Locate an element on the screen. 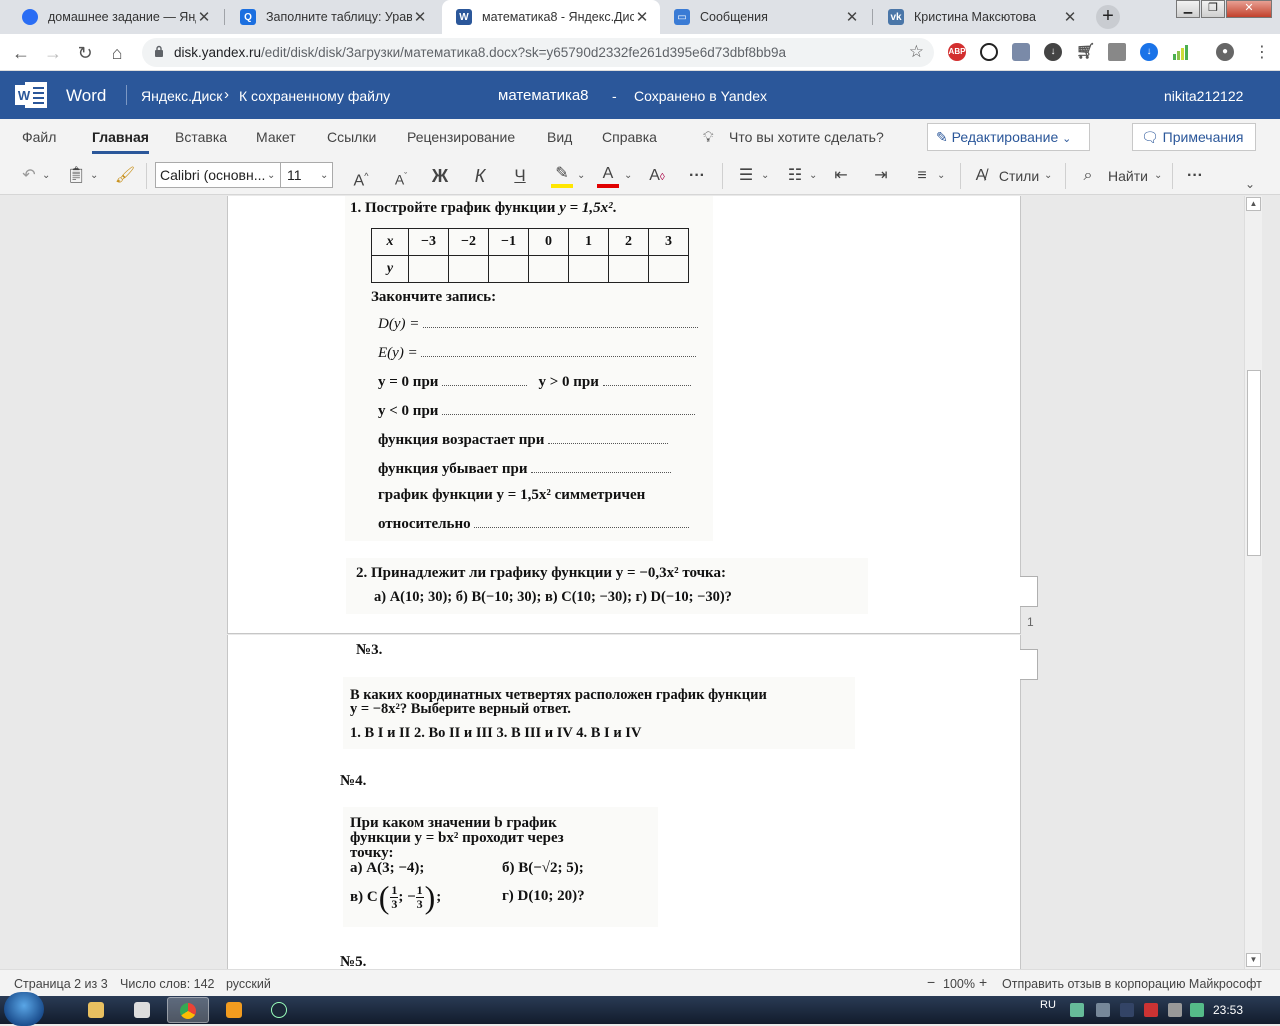 This screenshot has width=1280, height=1026. editing-mode-button: ✎ Редактирование ⌄ is located at coordinates (1008, 137).